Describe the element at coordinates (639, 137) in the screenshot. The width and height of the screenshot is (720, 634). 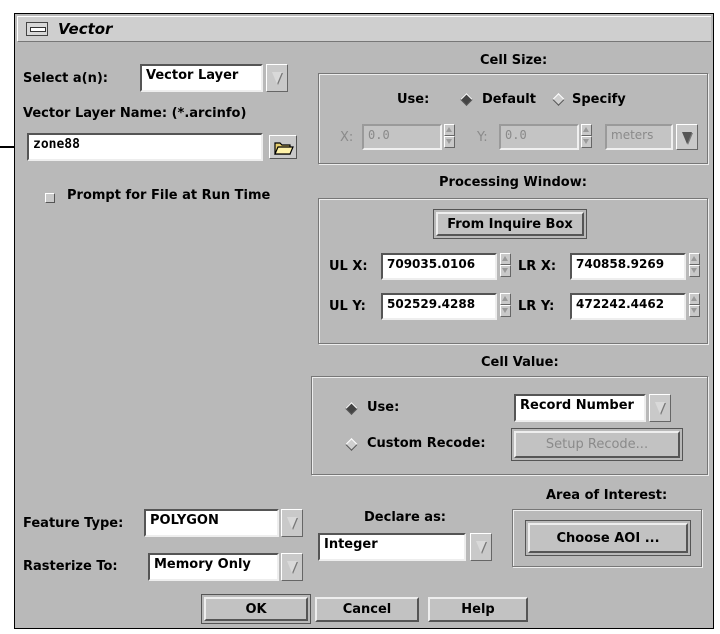
I see `units-dropdown: meters` at that location.